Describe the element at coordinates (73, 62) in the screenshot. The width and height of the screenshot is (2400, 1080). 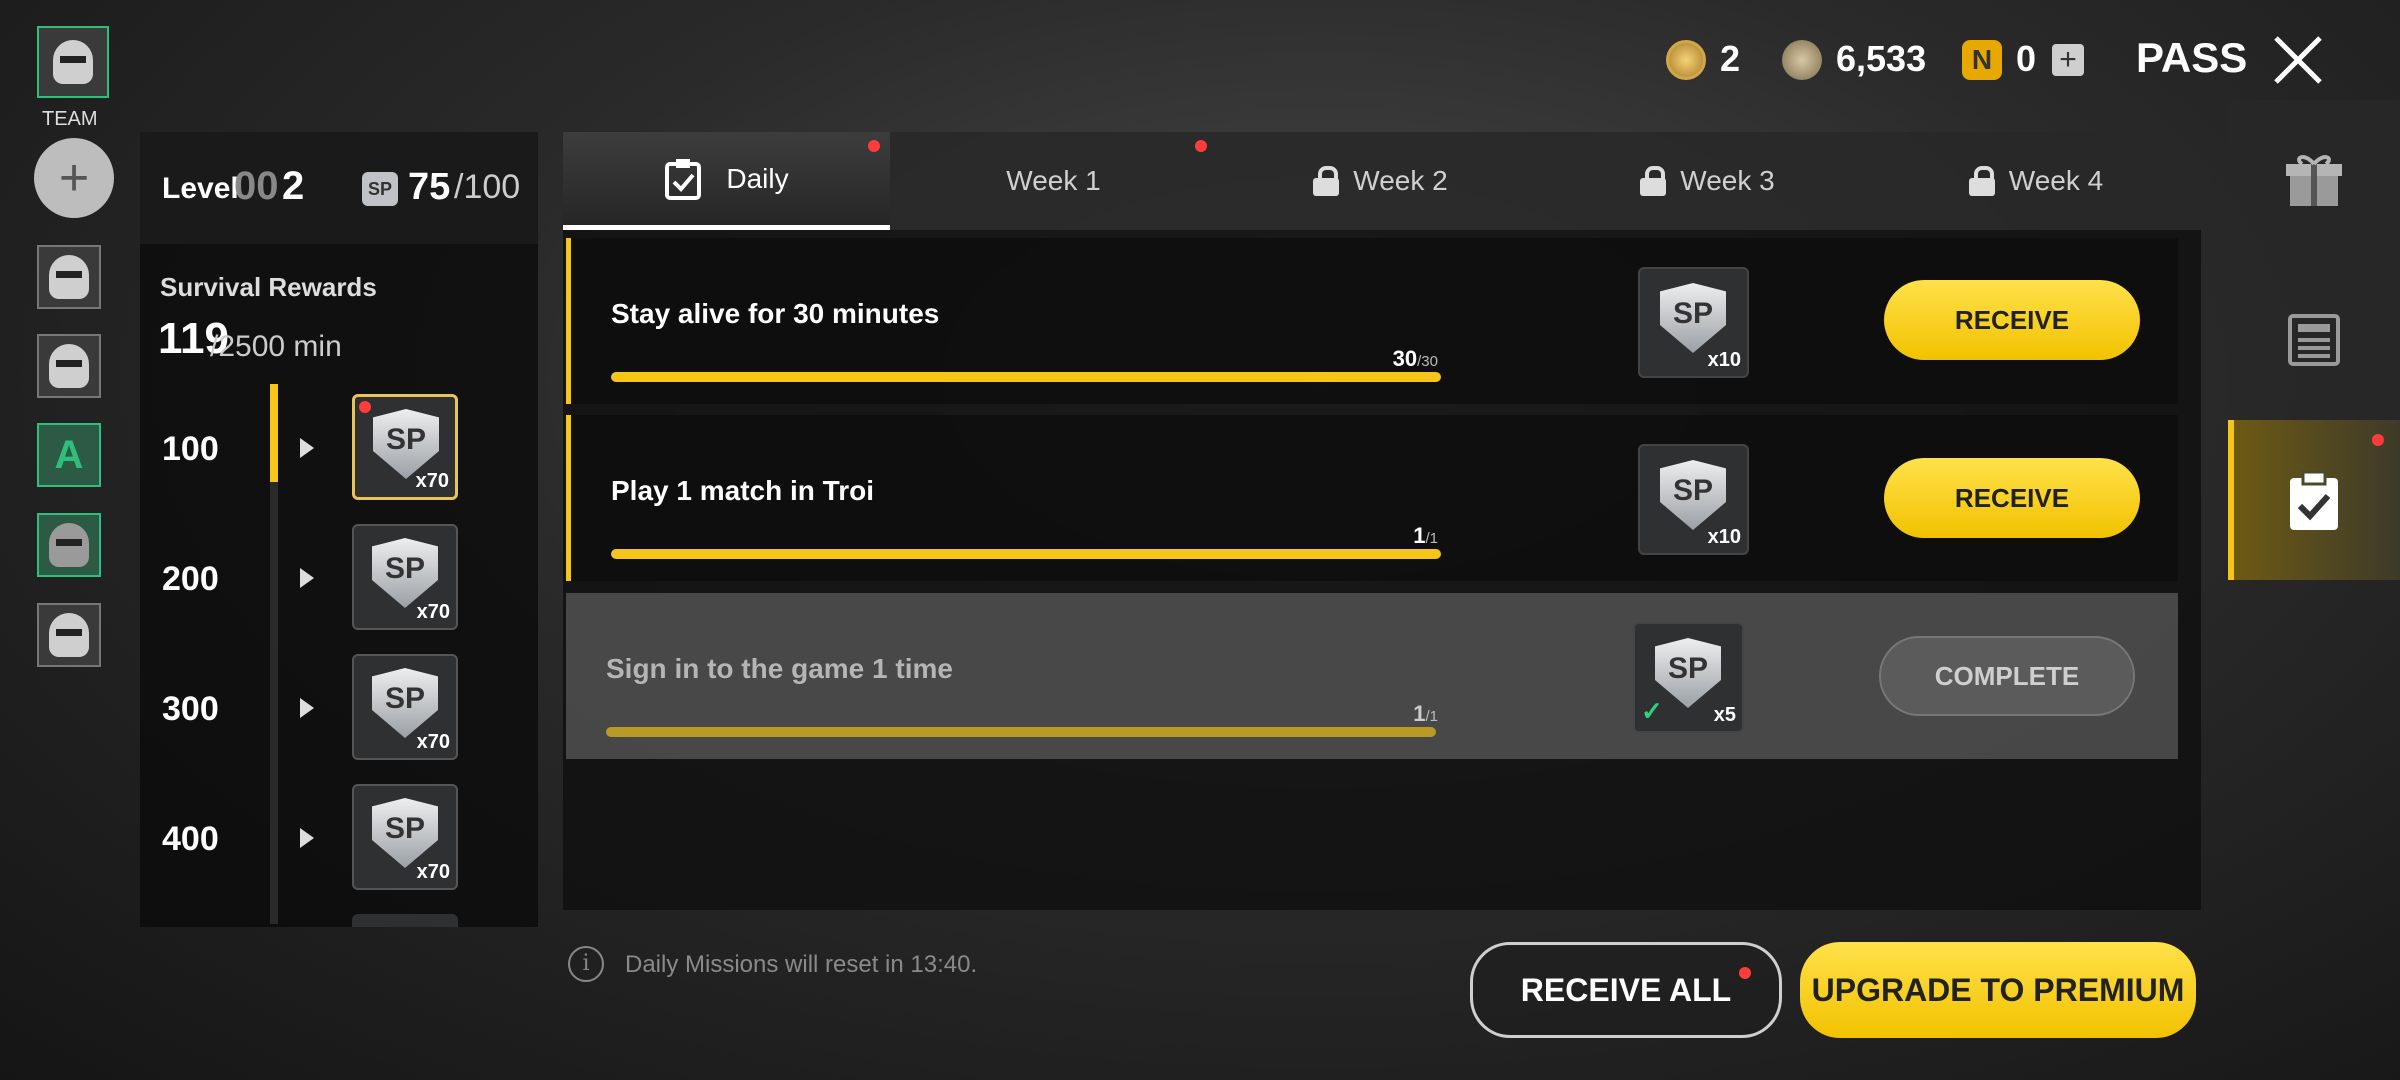
I see `team-leader-avatar` at that location.